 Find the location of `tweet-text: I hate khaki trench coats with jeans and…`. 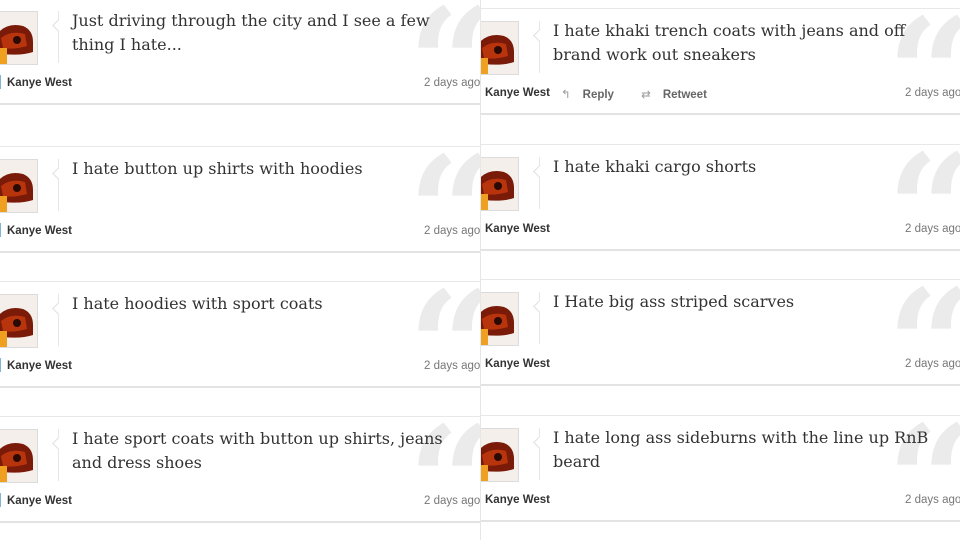

tweet-text: I hate khaki trench coats with jeans and… is located at coordinates (729, 42).